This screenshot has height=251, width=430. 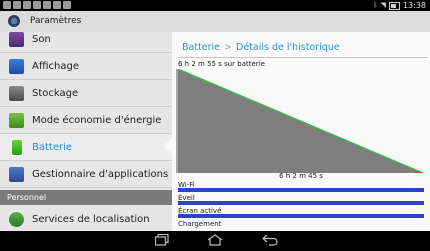 What do you see at coordinates (301, 190) in the screenshot?
I see `indicator-bar-wifi` at bounding box center [301, 190].